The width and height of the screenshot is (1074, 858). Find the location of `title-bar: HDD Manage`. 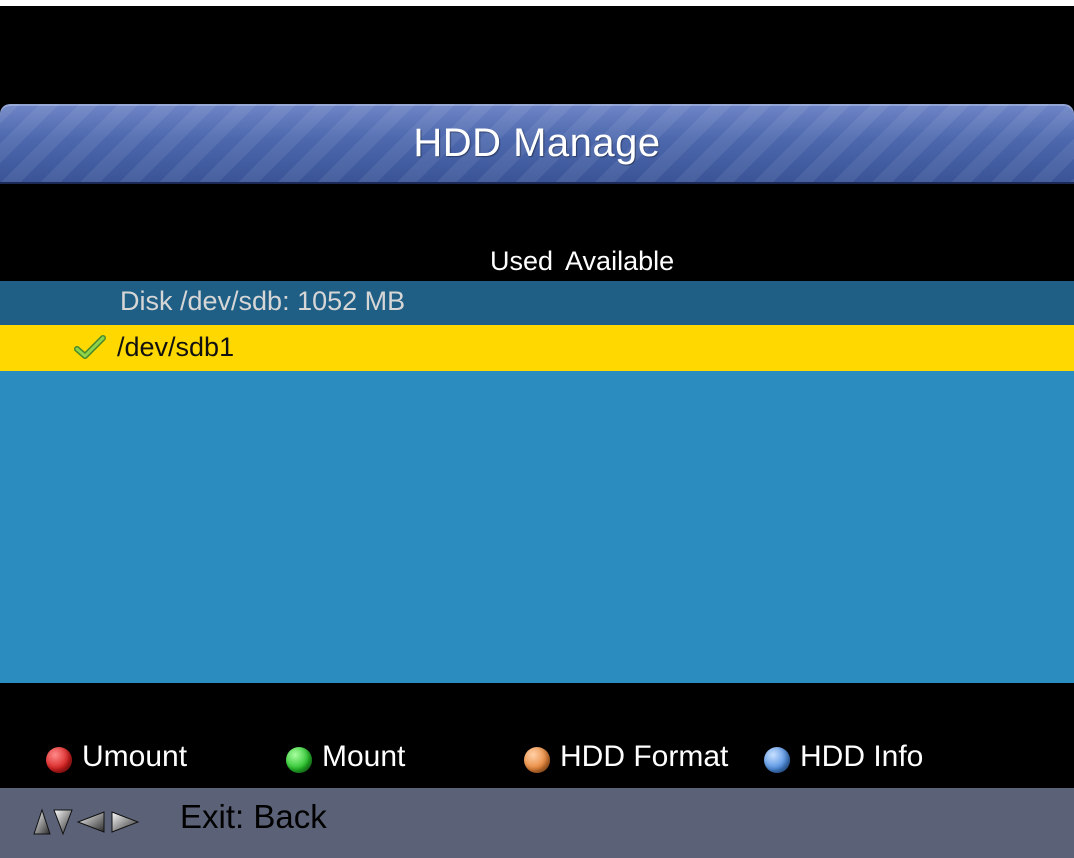

title-bar: HDD Manage is located at coordinates (537, 143).